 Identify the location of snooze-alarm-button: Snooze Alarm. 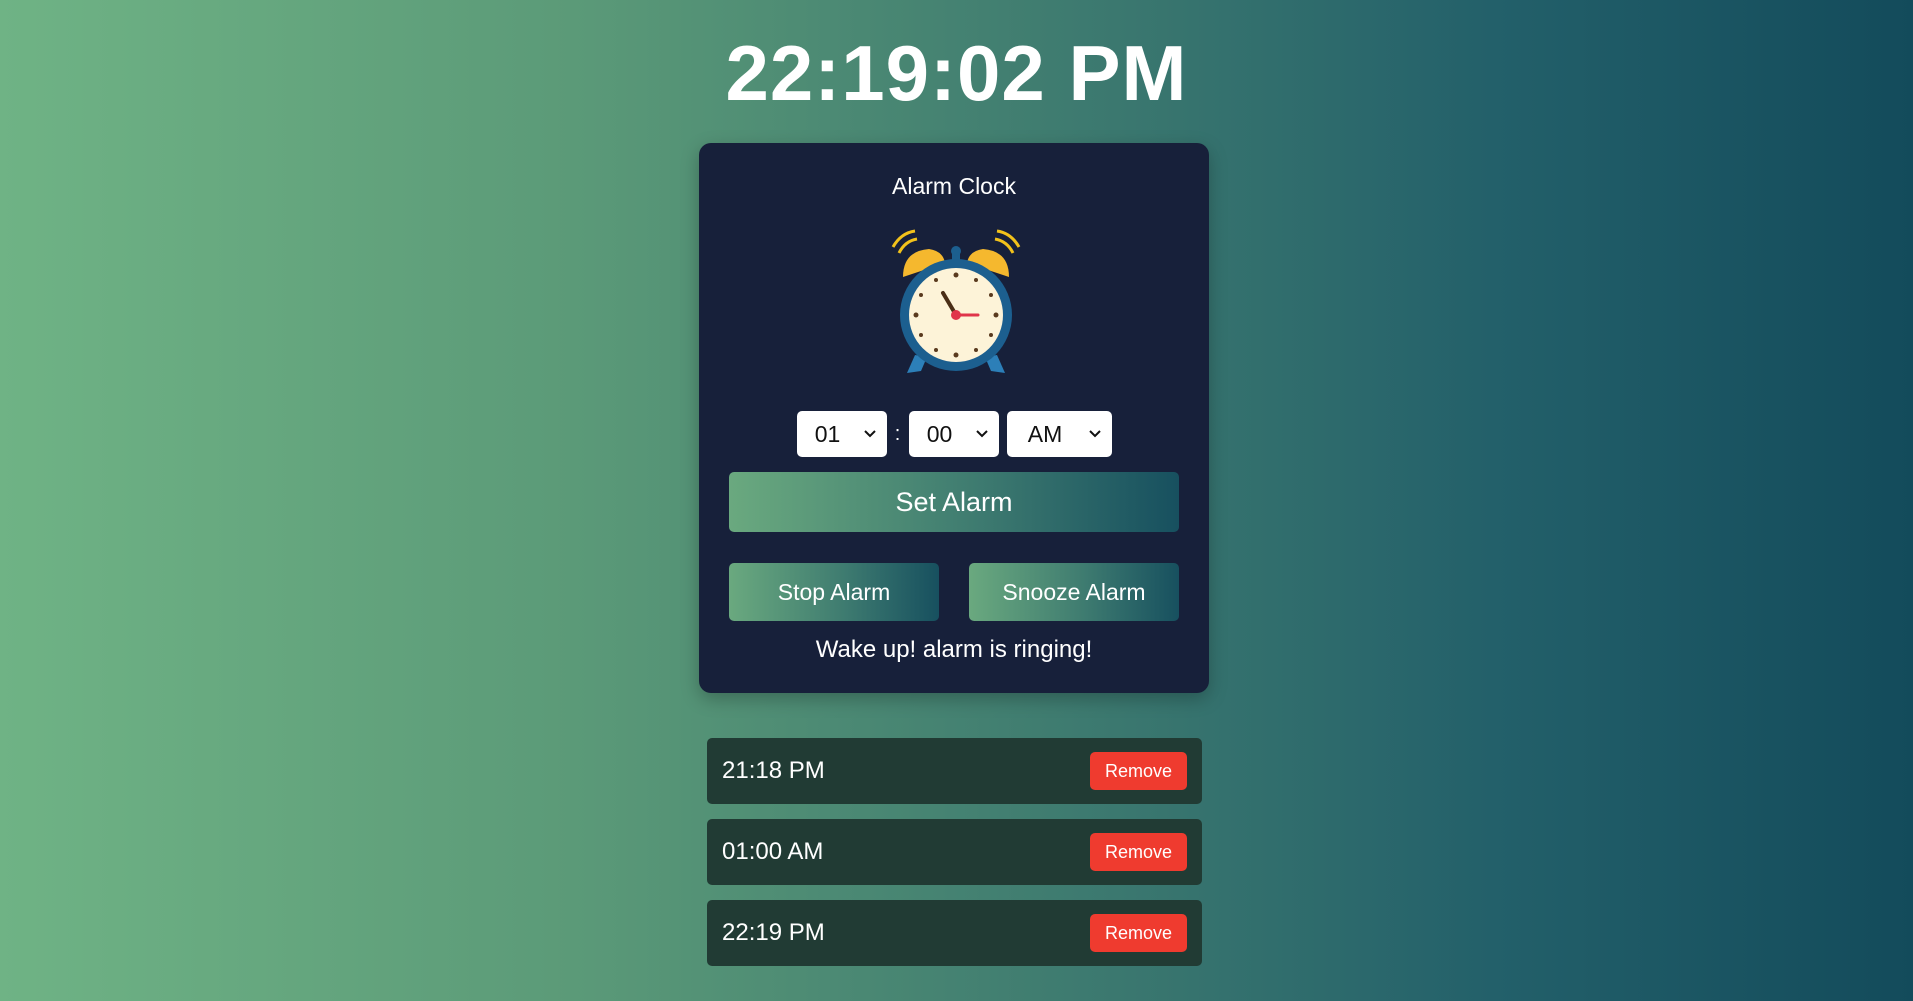
(1074, 592).